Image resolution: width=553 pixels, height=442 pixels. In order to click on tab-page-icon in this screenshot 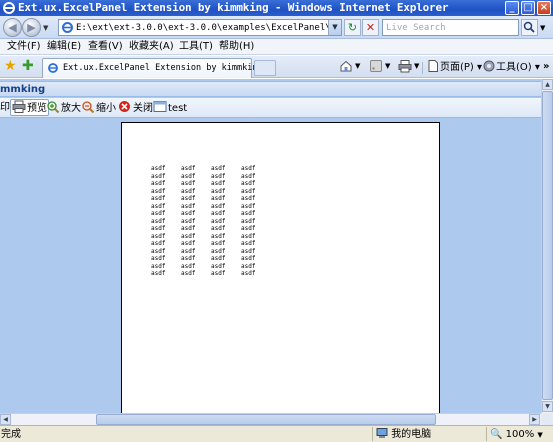, I will do `click(53, 68)`.